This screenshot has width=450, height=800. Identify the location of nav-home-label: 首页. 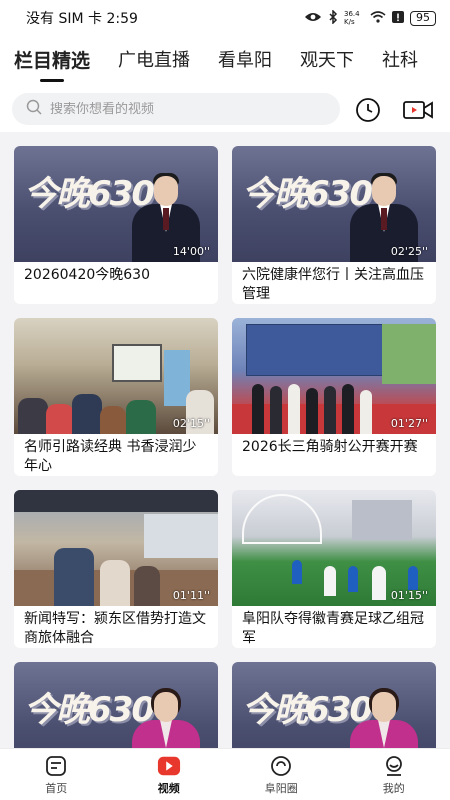
(56, 788).